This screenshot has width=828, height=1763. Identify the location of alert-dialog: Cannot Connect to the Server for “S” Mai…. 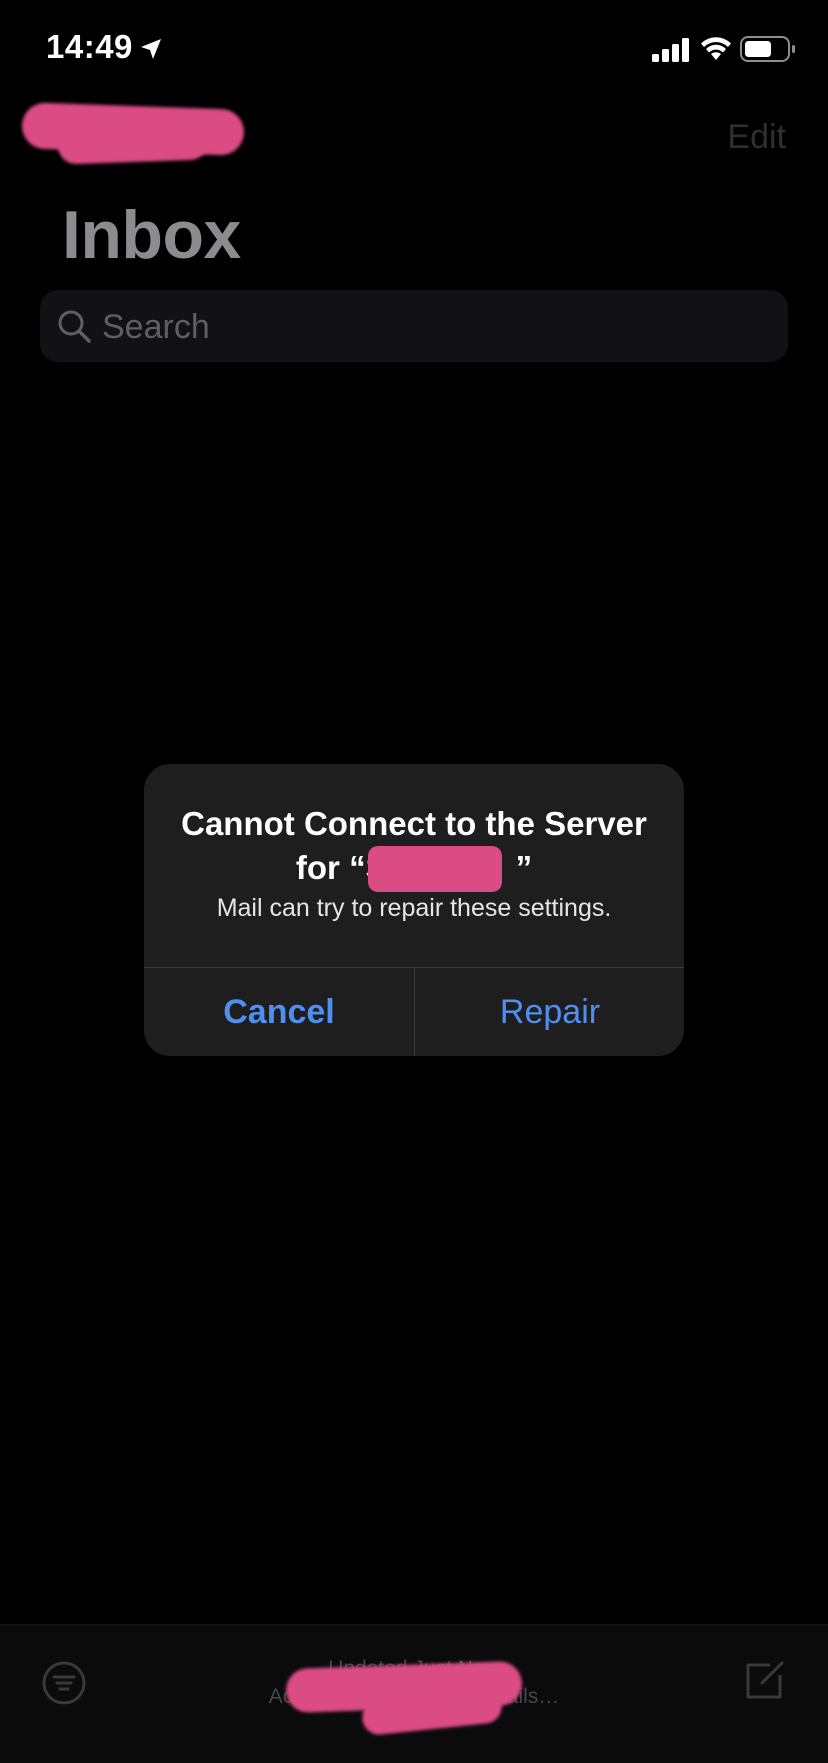
(414, 910).